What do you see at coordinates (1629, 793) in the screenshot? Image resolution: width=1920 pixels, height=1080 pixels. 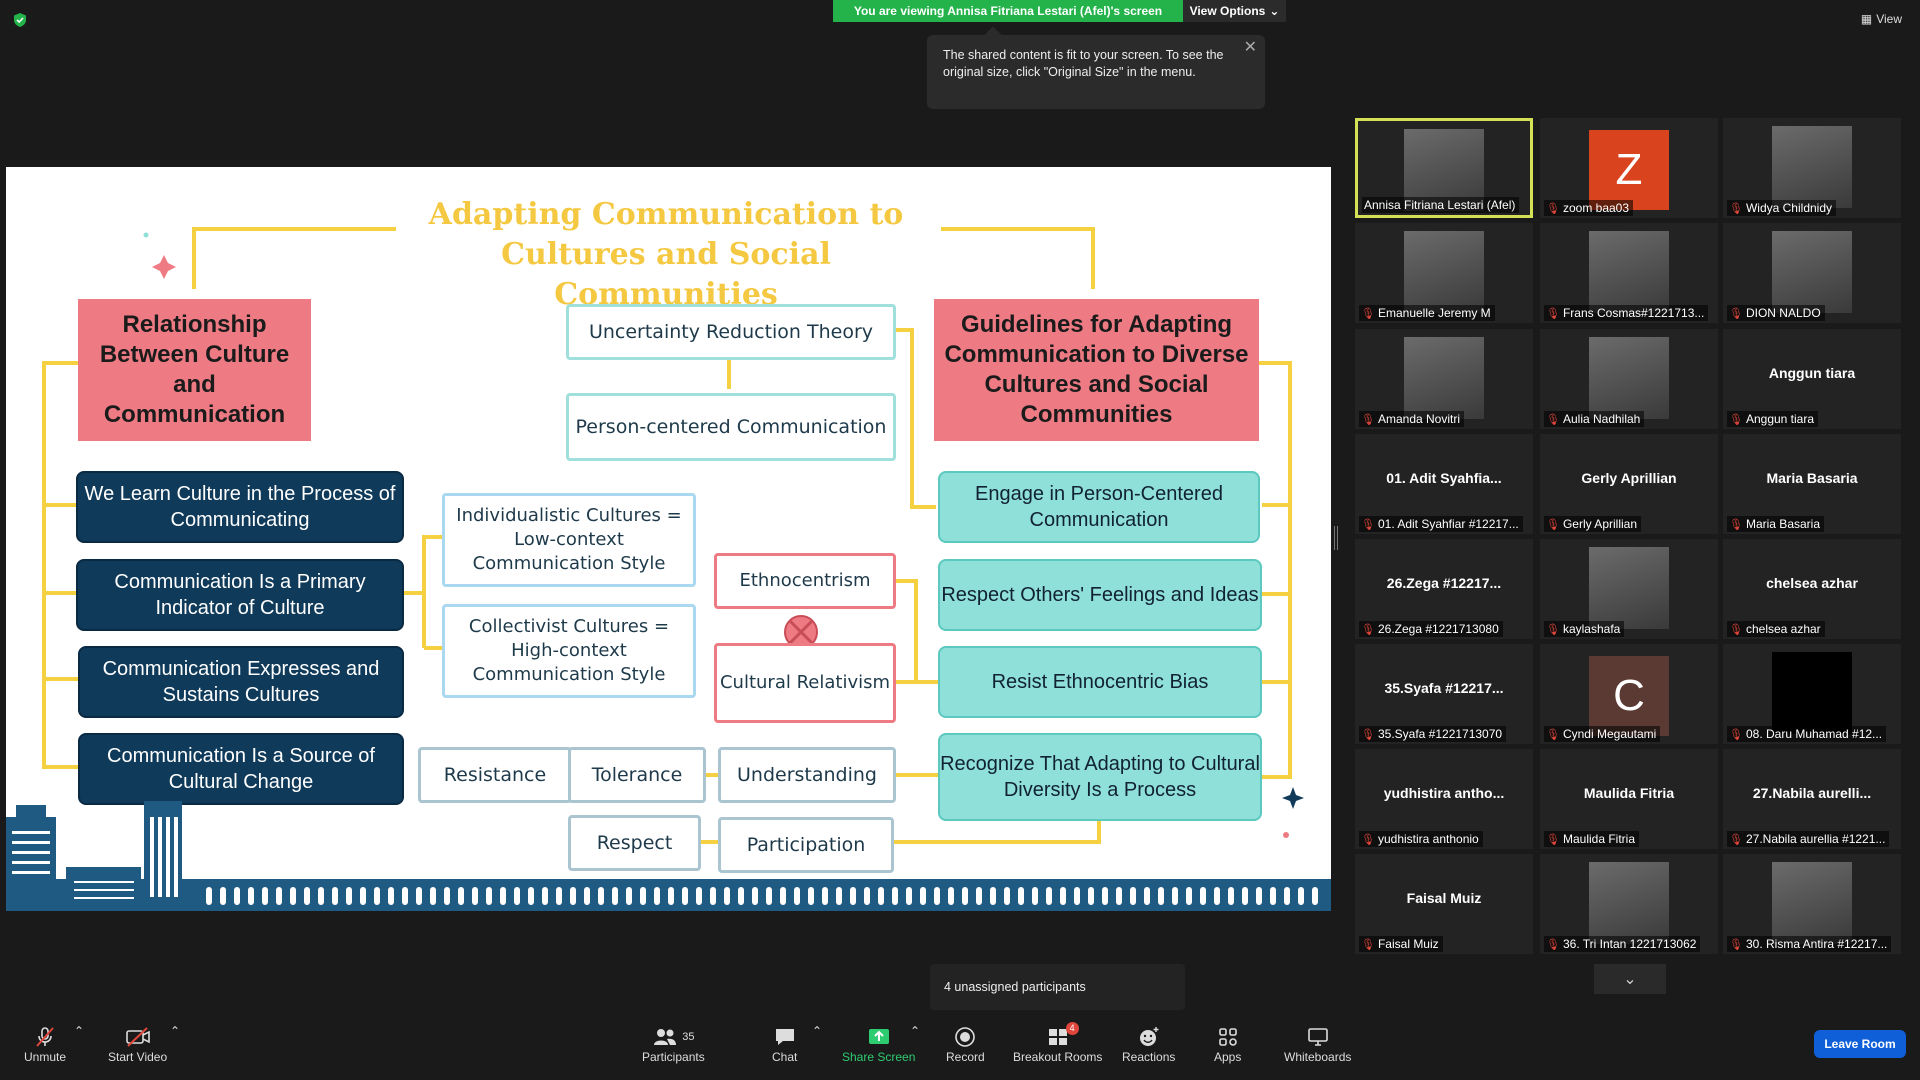 I see `participant-display-name: Maulida Fitria` at bounding box center [1629, 793].